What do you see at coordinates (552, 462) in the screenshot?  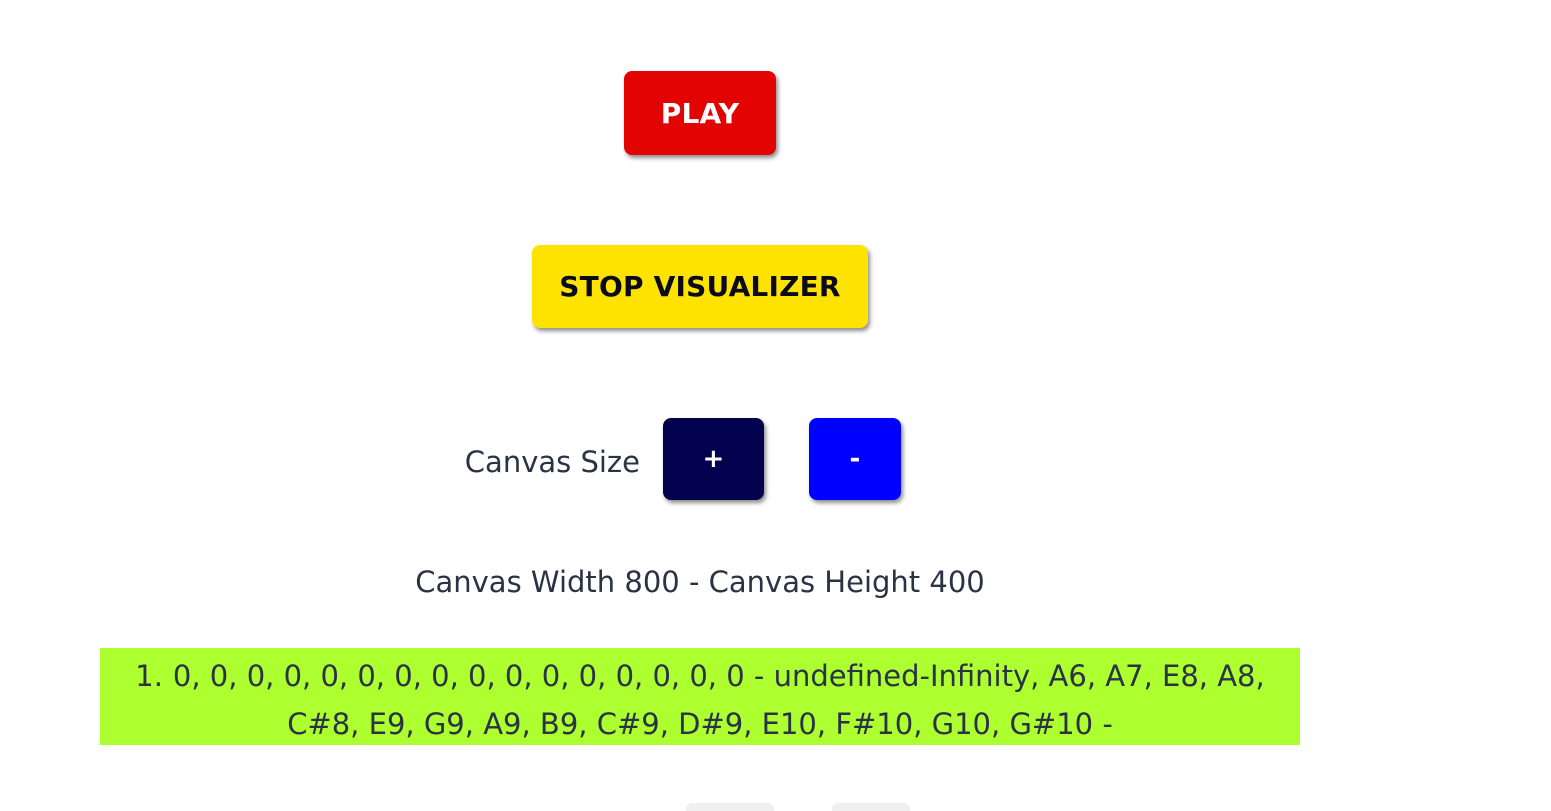 I see `canvas-size-label: Canvas Size` at bounding box center [552, 462].